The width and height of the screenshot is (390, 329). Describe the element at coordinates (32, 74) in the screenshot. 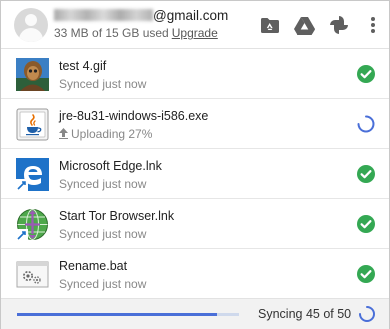

I see `gif-thumbnail` at that location.